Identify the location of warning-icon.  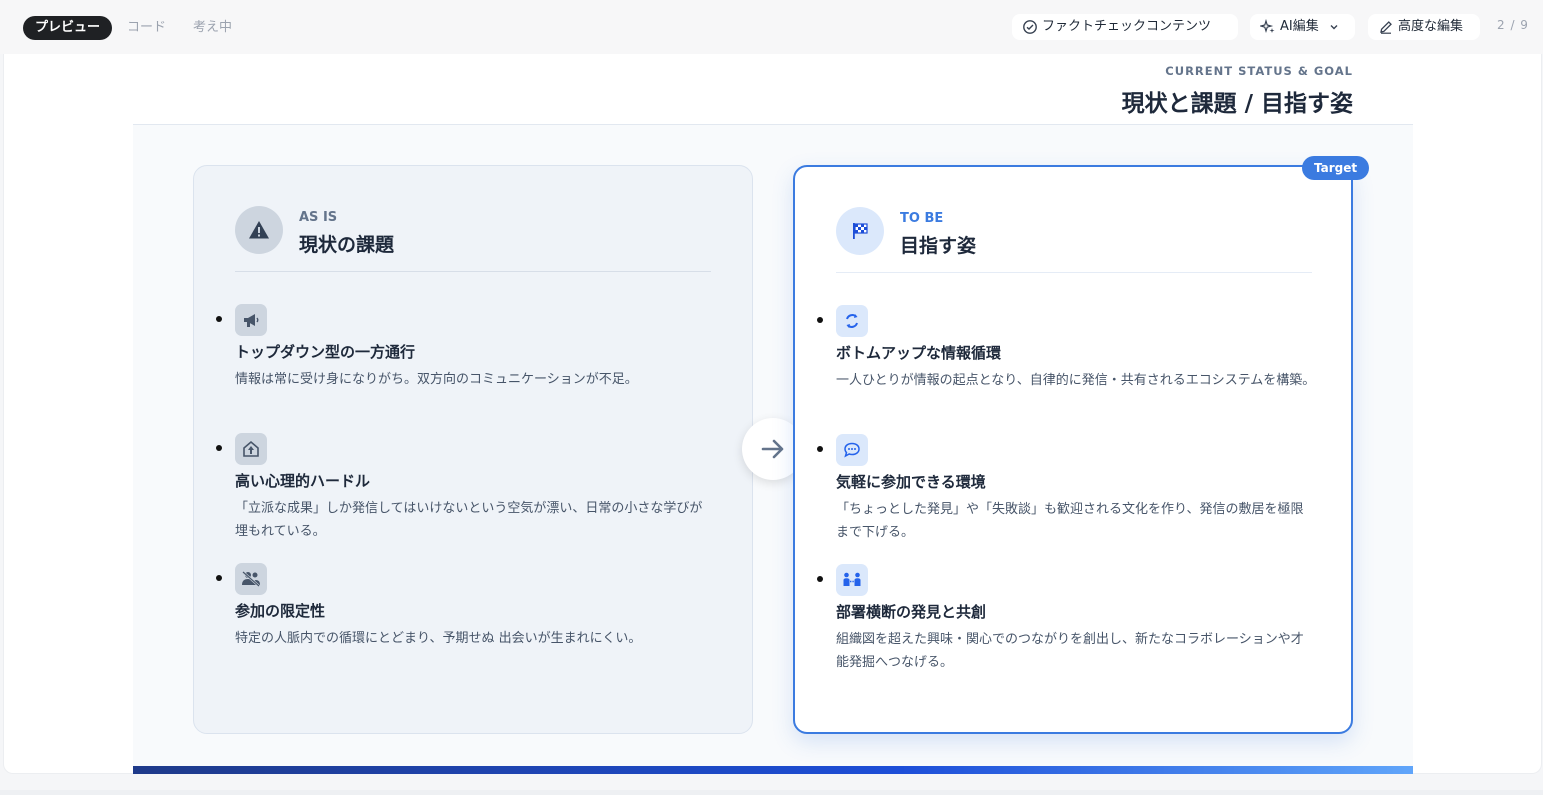
(259, 230).